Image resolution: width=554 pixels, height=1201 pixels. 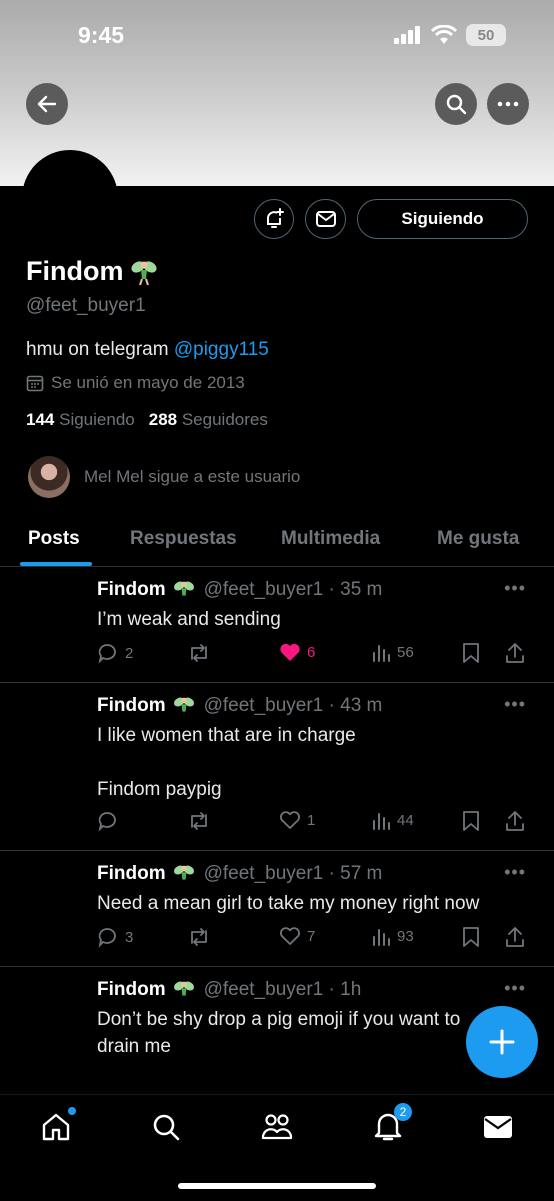 I want to click on status-icons: 50, so click(x=450, y=35).